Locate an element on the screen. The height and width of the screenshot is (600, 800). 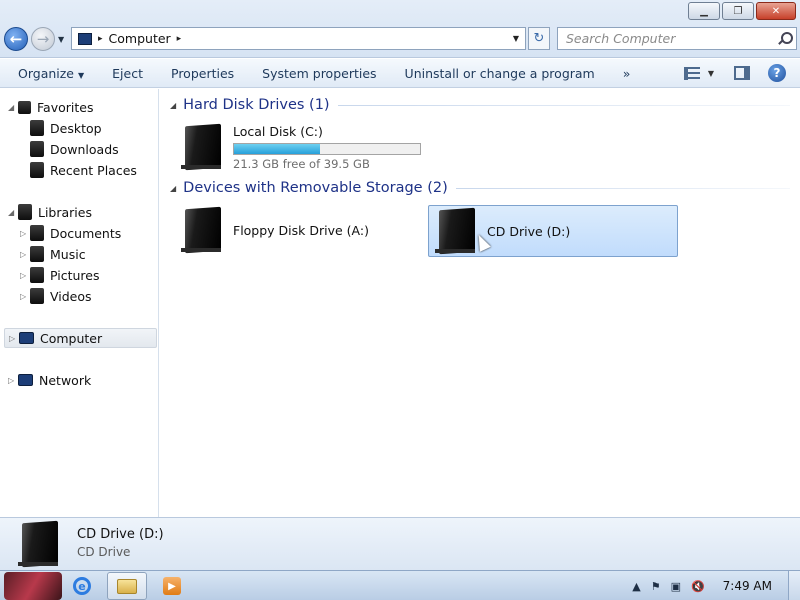
sidebar-item-label: Computer is located at coordinates (71, 338).